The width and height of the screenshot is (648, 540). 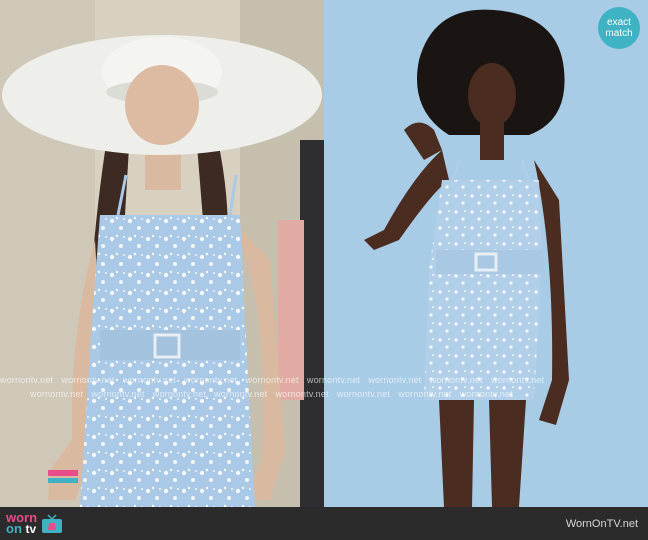 What do you see at coordinates (52, 523) in the screenshot?
I see `tv-icon` at bounding box center [52, 523].